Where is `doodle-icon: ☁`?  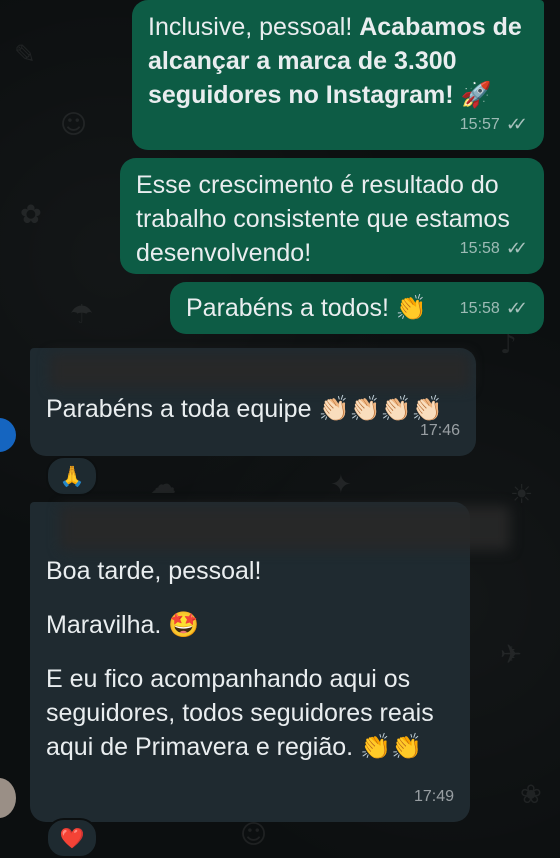 doodle-icon: ☁ is located at coordinates (163, 485).